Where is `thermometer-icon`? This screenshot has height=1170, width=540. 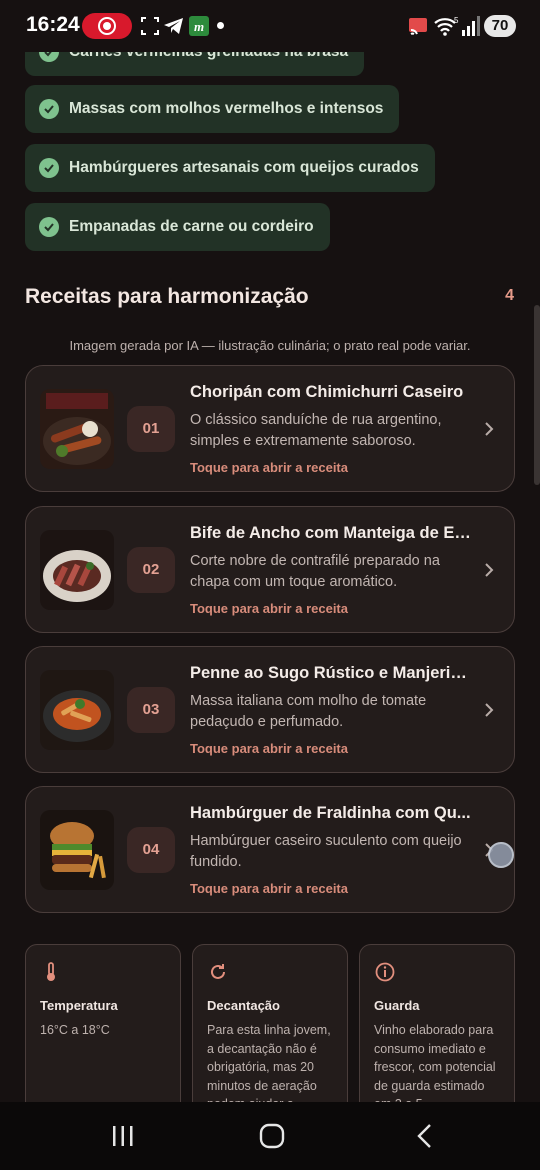 thermometer-icon is located at coordinates (51, 971).